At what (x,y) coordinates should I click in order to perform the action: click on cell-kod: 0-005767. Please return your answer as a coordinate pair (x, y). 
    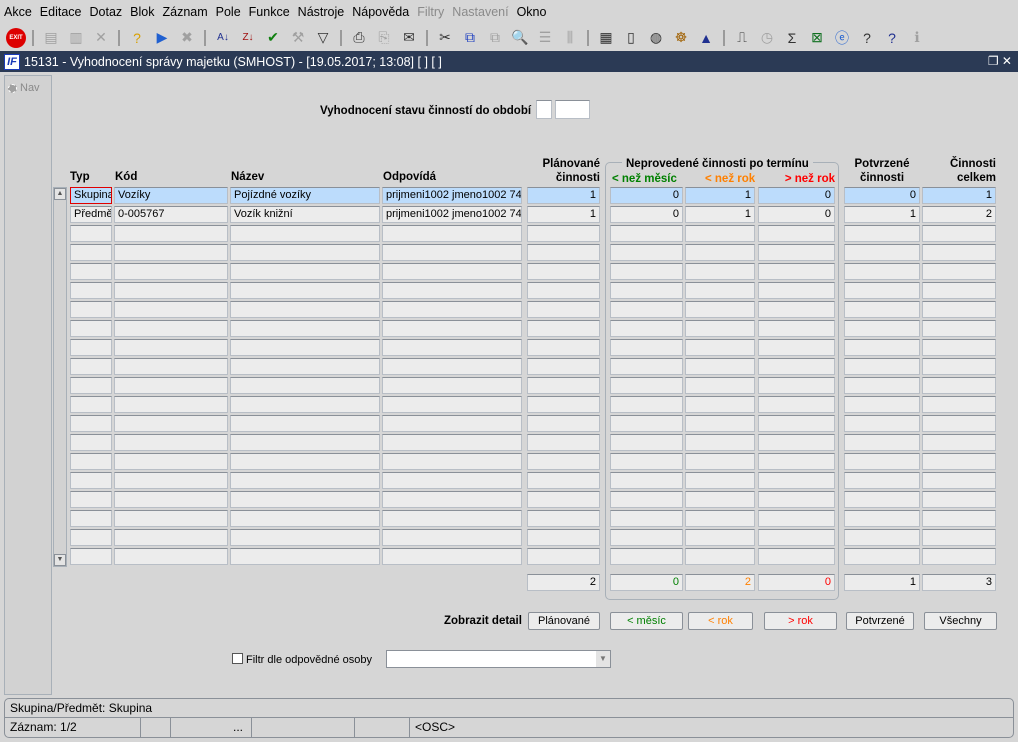
    Looking at the image, I should click on (171, 214).